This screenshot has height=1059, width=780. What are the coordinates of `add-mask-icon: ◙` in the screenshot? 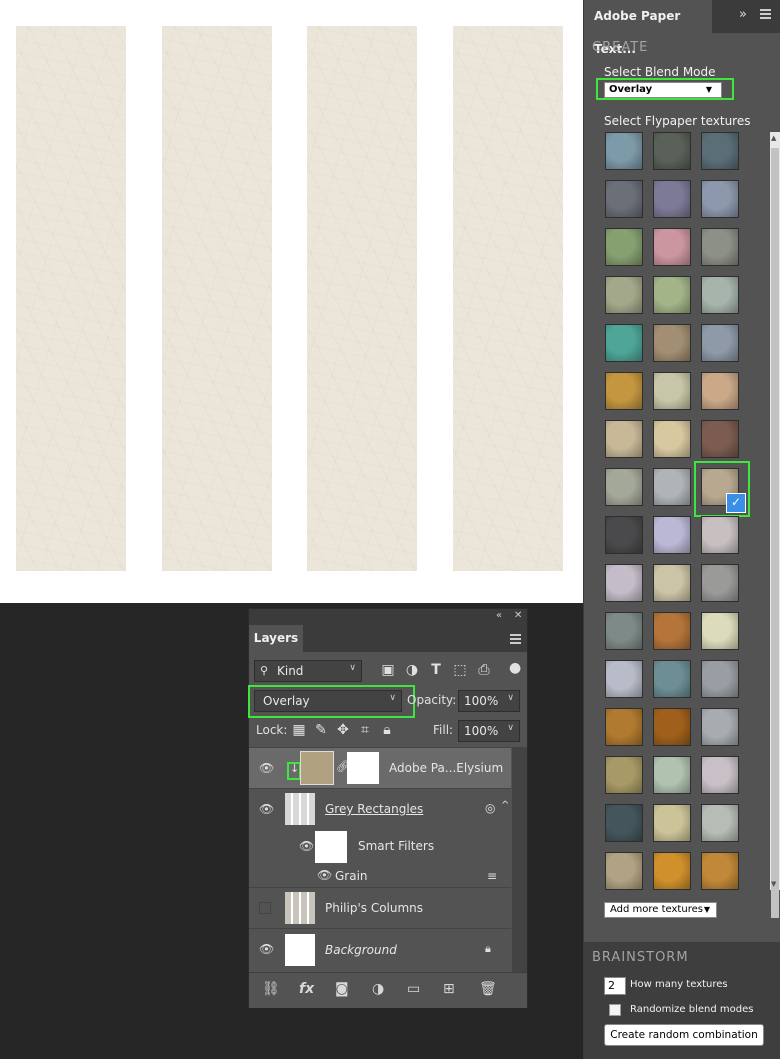 It's located at (342, 989).